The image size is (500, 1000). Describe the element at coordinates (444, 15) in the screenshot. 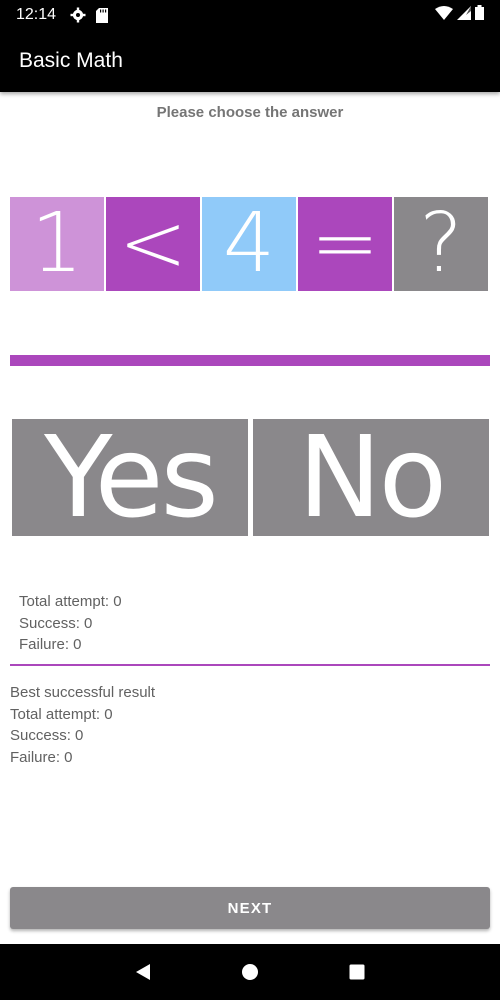

I see `wifi-icon` at that location.